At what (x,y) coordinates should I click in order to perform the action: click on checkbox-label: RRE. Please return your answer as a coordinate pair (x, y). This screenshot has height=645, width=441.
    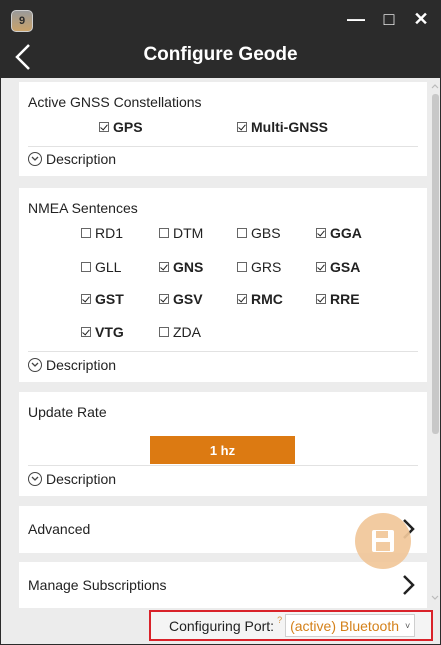
    Looking at the image, I should click on (345, 299).